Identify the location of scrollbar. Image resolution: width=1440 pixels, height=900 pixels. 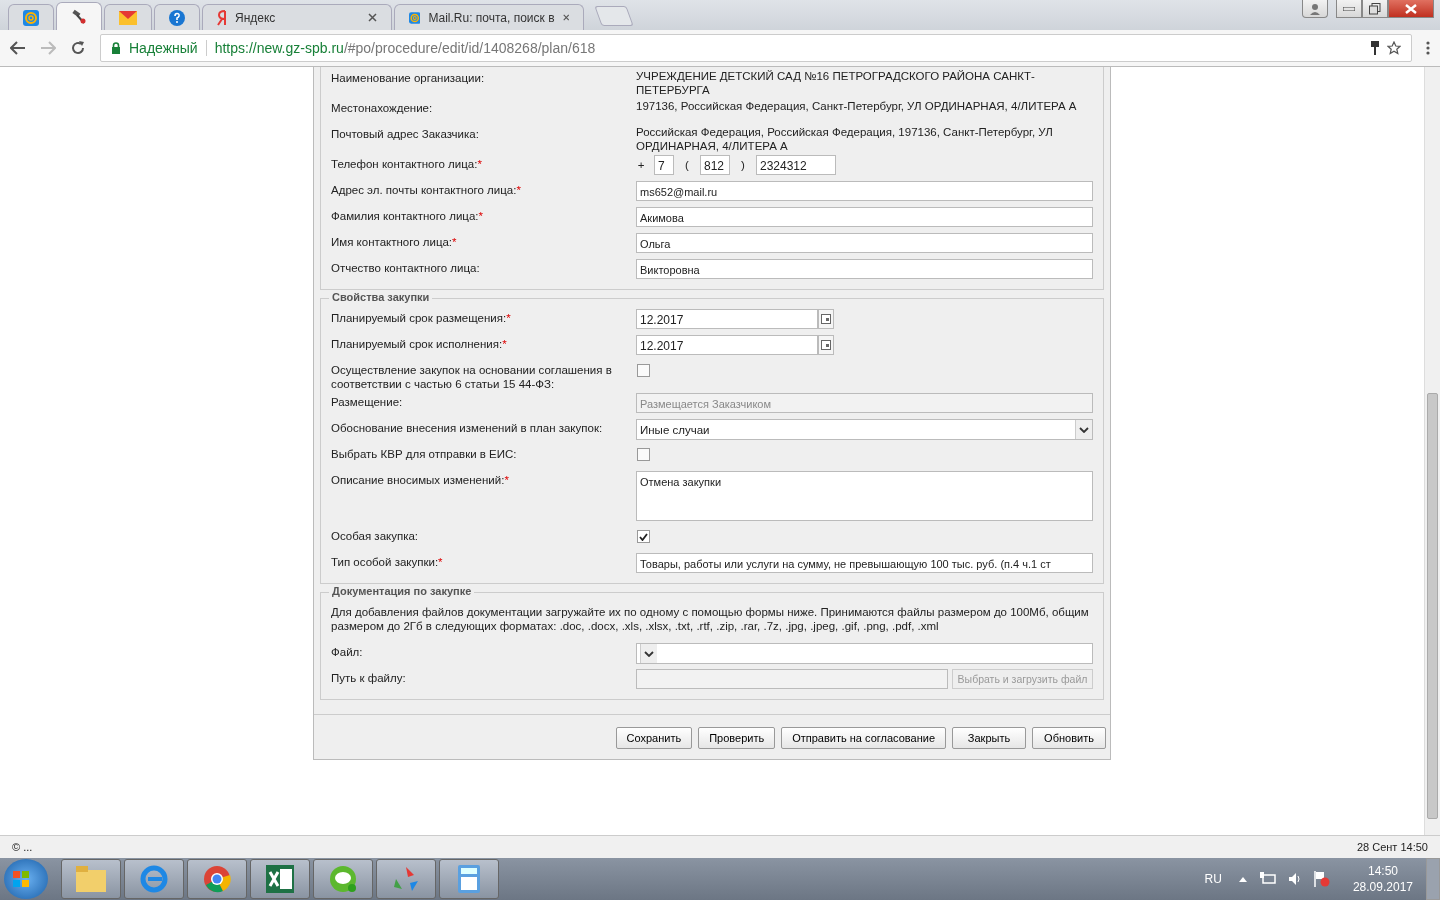
(1432, 451).